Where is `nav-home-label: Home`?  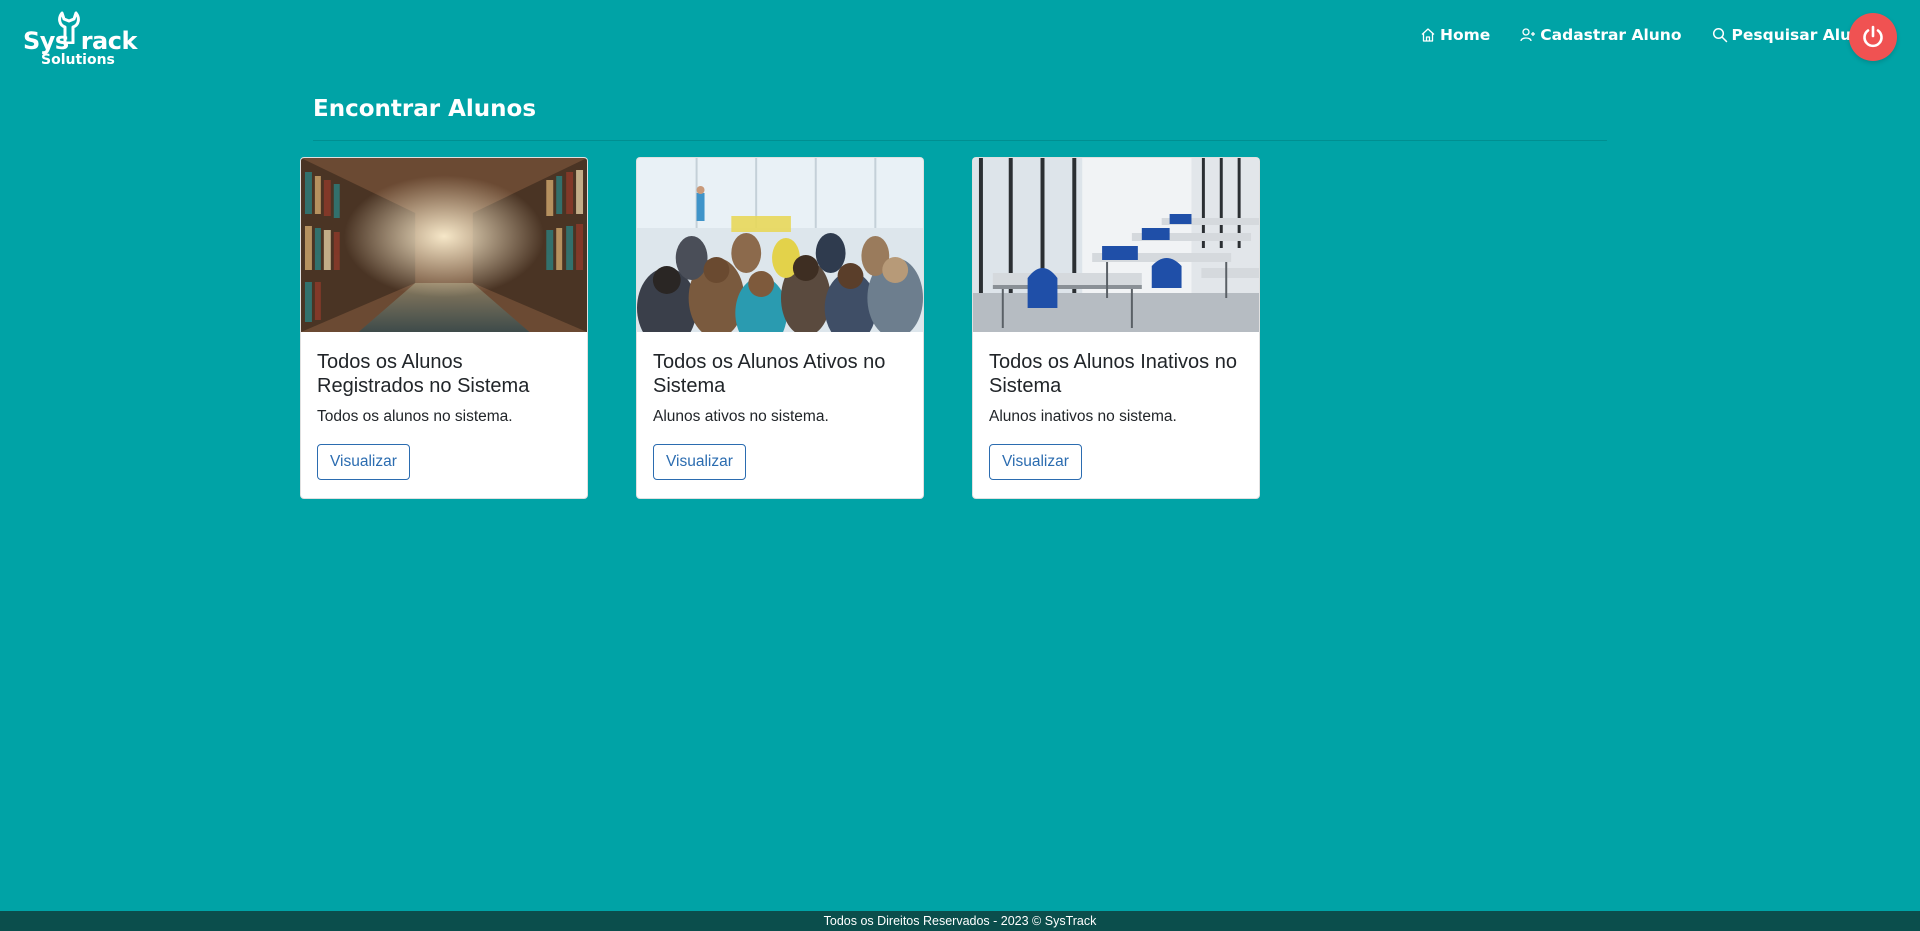
nav-home-label: Home is located at coordinates (1465, 35).